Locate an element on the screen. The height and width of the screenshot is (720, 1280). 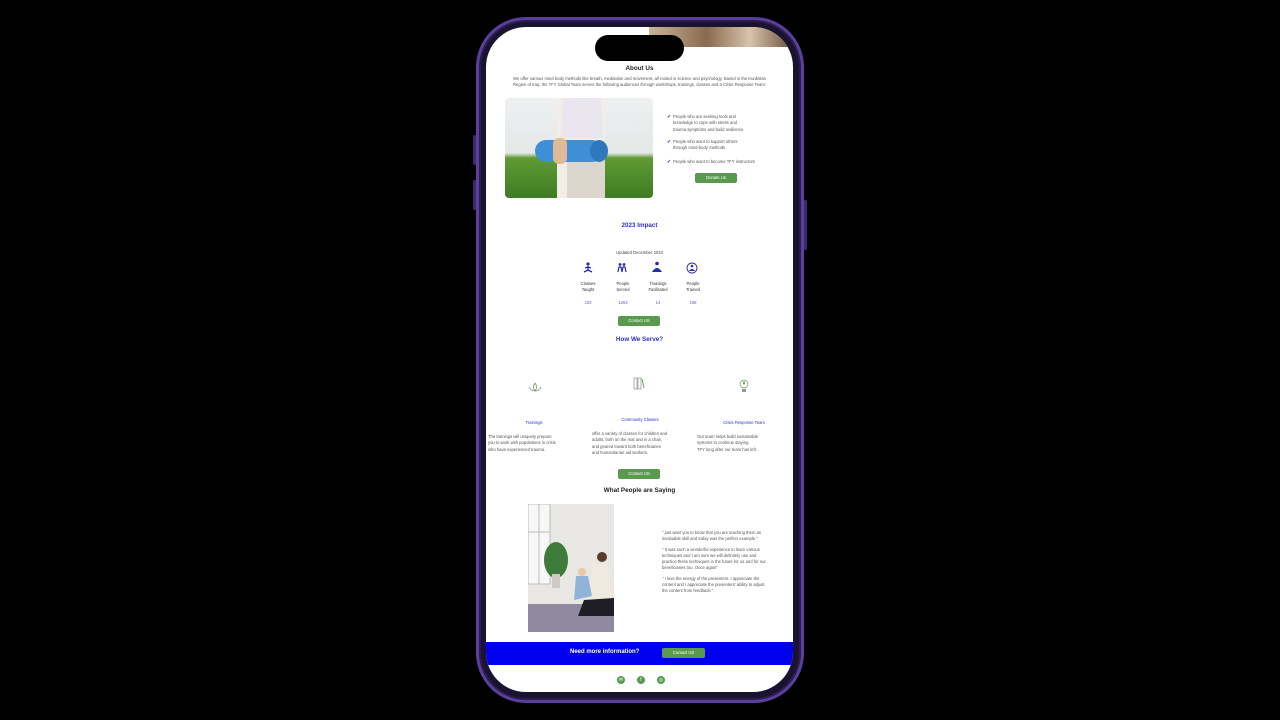
quote-line: the content from feedback." is located at coordinates (688, 591).